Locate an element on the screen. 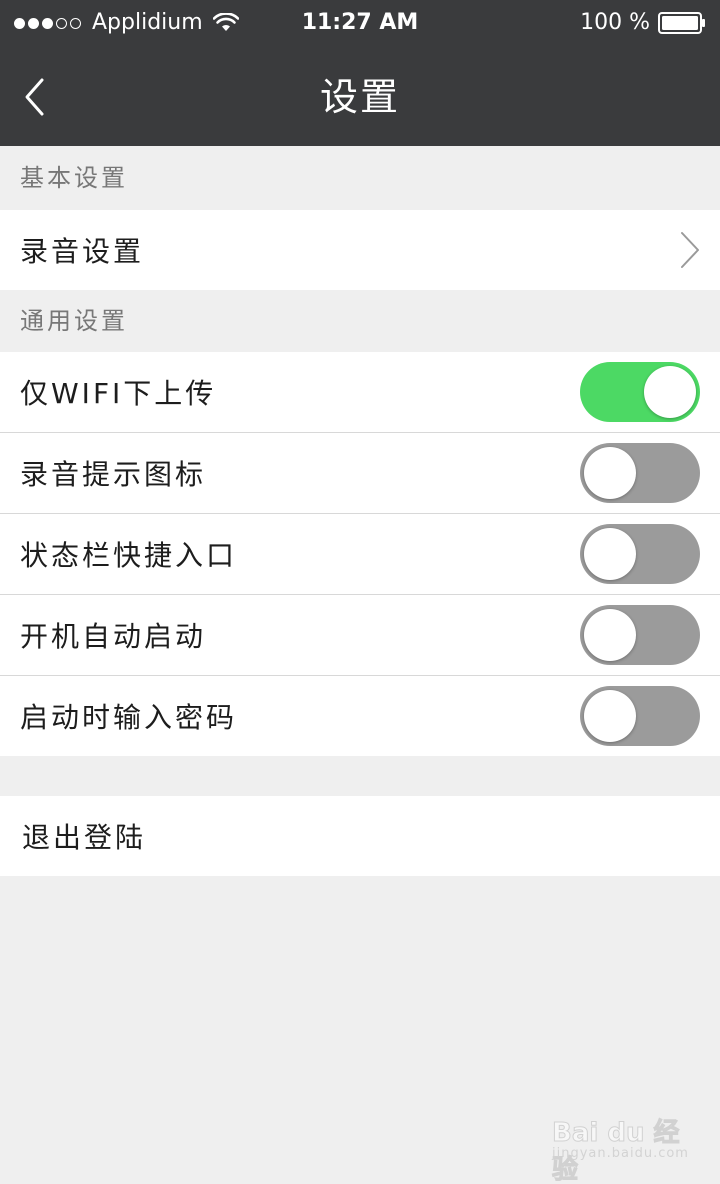 The image size is (720, 1184). nav-bar: 设置 is located at coordinates (360, 99).